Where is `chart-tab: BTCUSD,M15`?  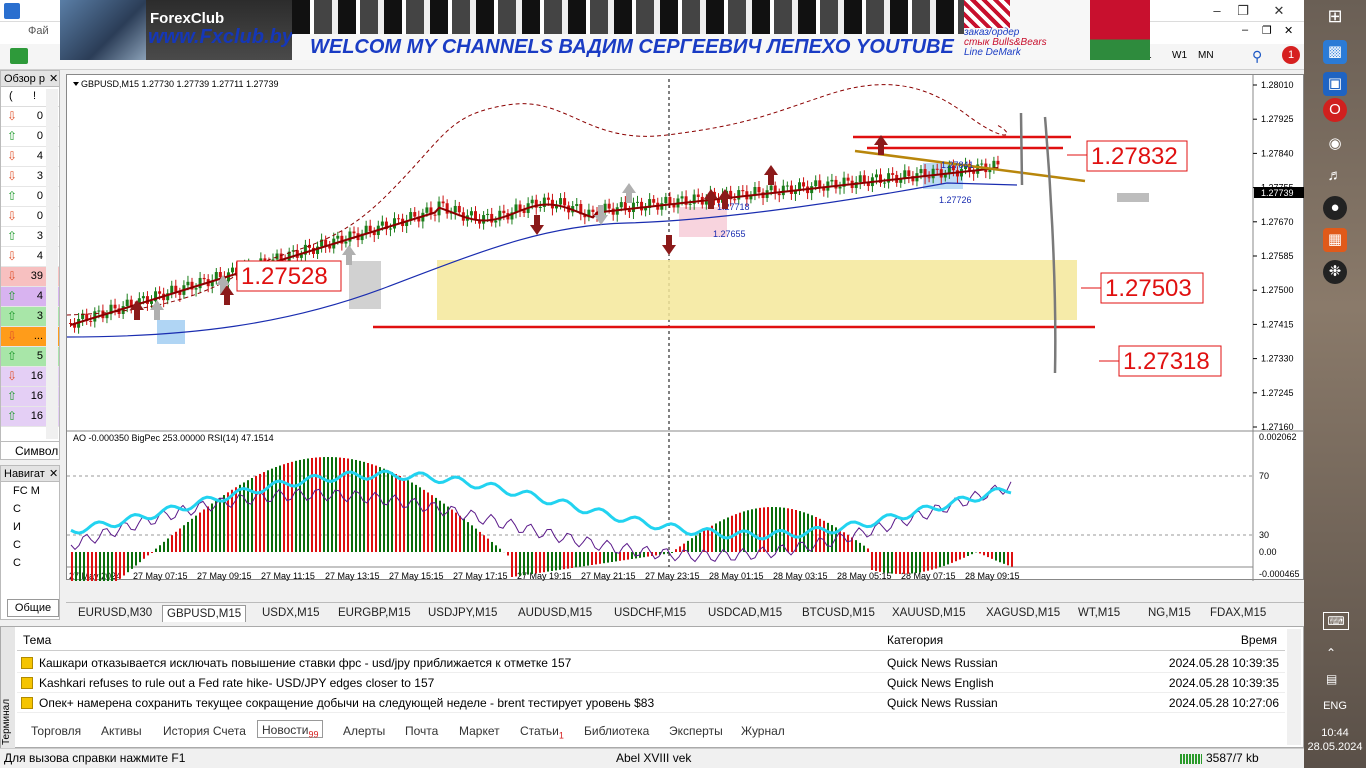 chart-tab: BTCUSD,M15 is located at coordinates (838, 613).